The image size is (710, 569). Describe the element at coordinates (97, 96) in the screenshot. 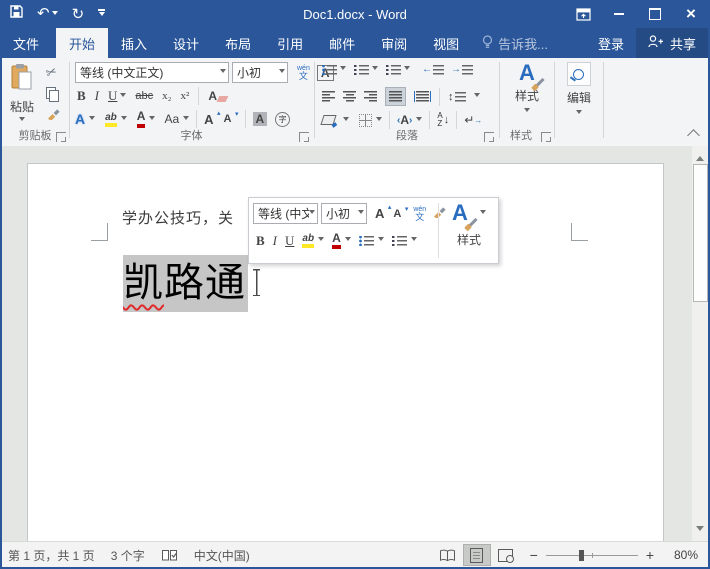

I see `italic-button: I` at that location.